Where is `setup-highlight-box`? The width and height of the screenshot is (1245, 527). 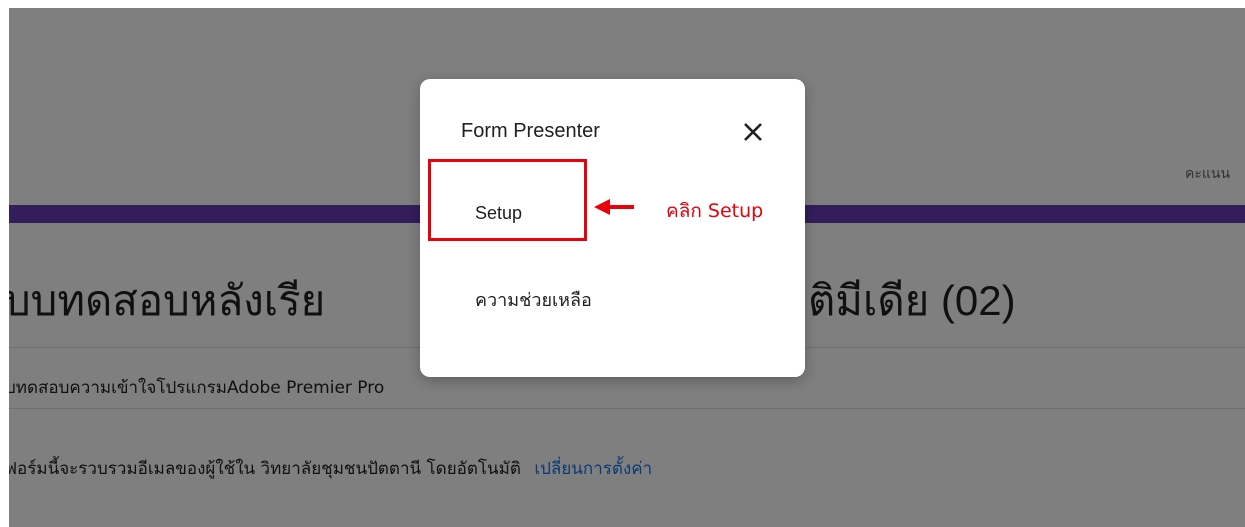 setup-highlight-box is located at coordinates (507, 200).